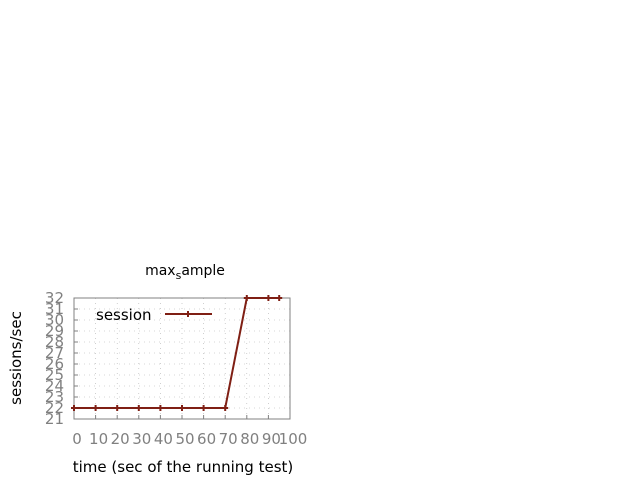  I want to click on x-axis-title: time (sec of the running test), so click(183, 467).